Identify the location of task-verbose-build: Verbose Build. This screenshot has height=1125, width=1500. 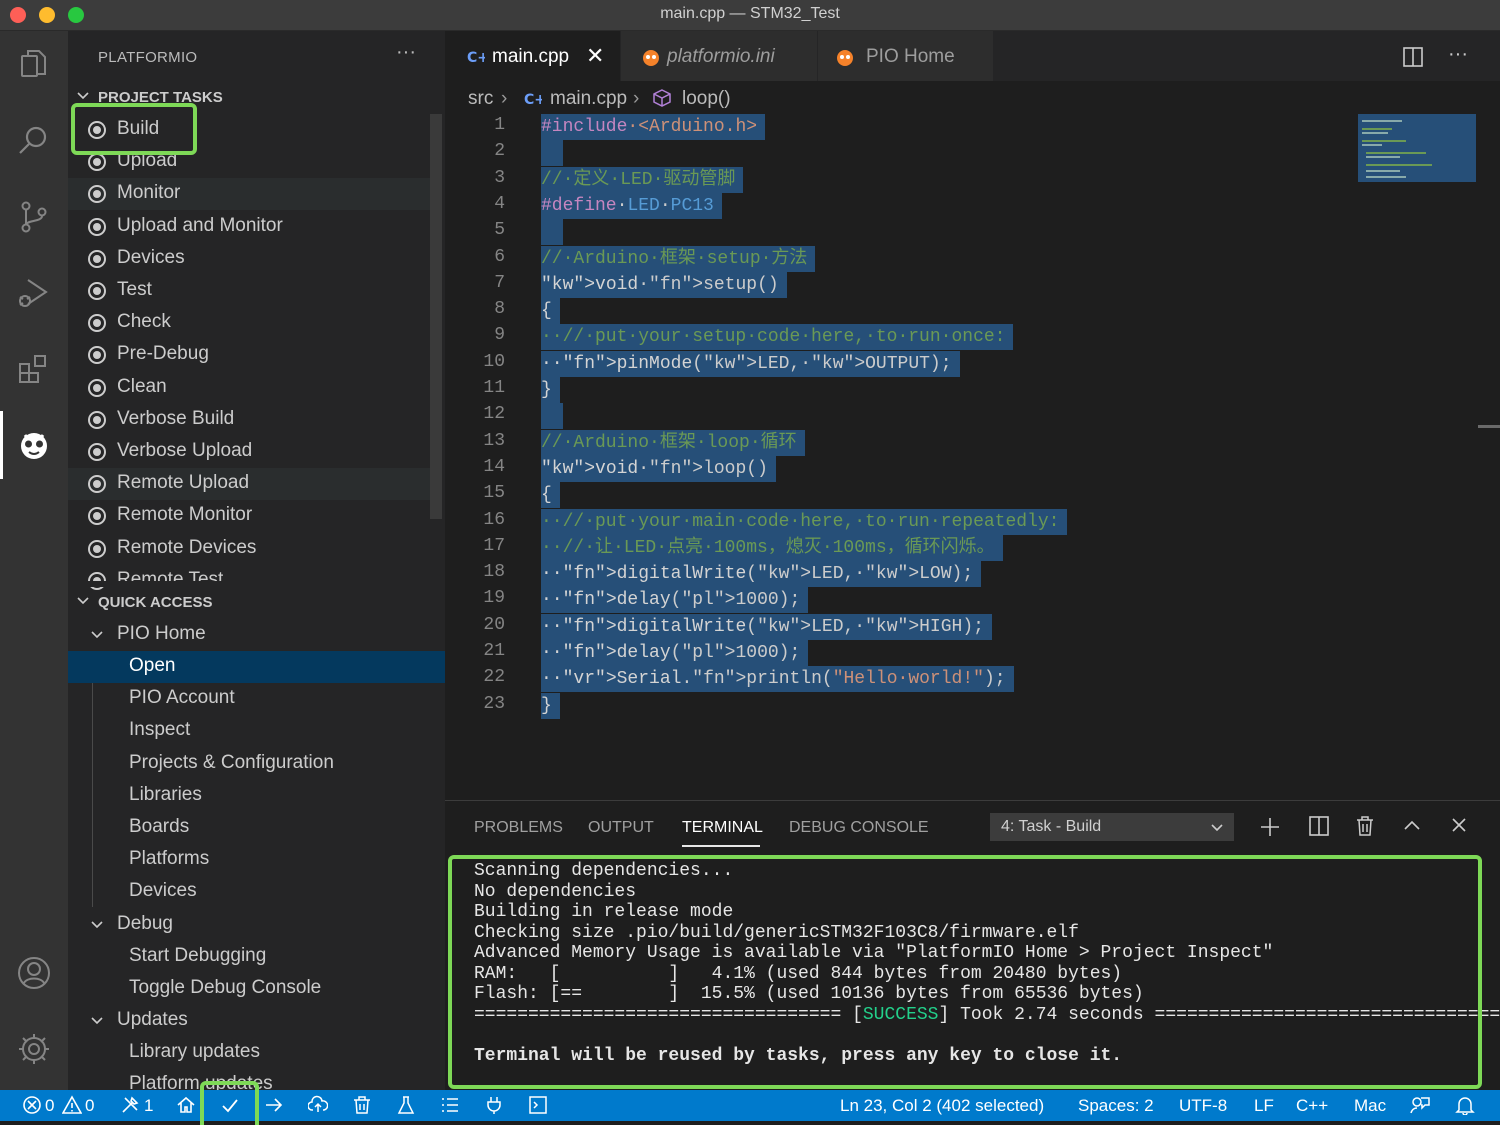
(249, 420).